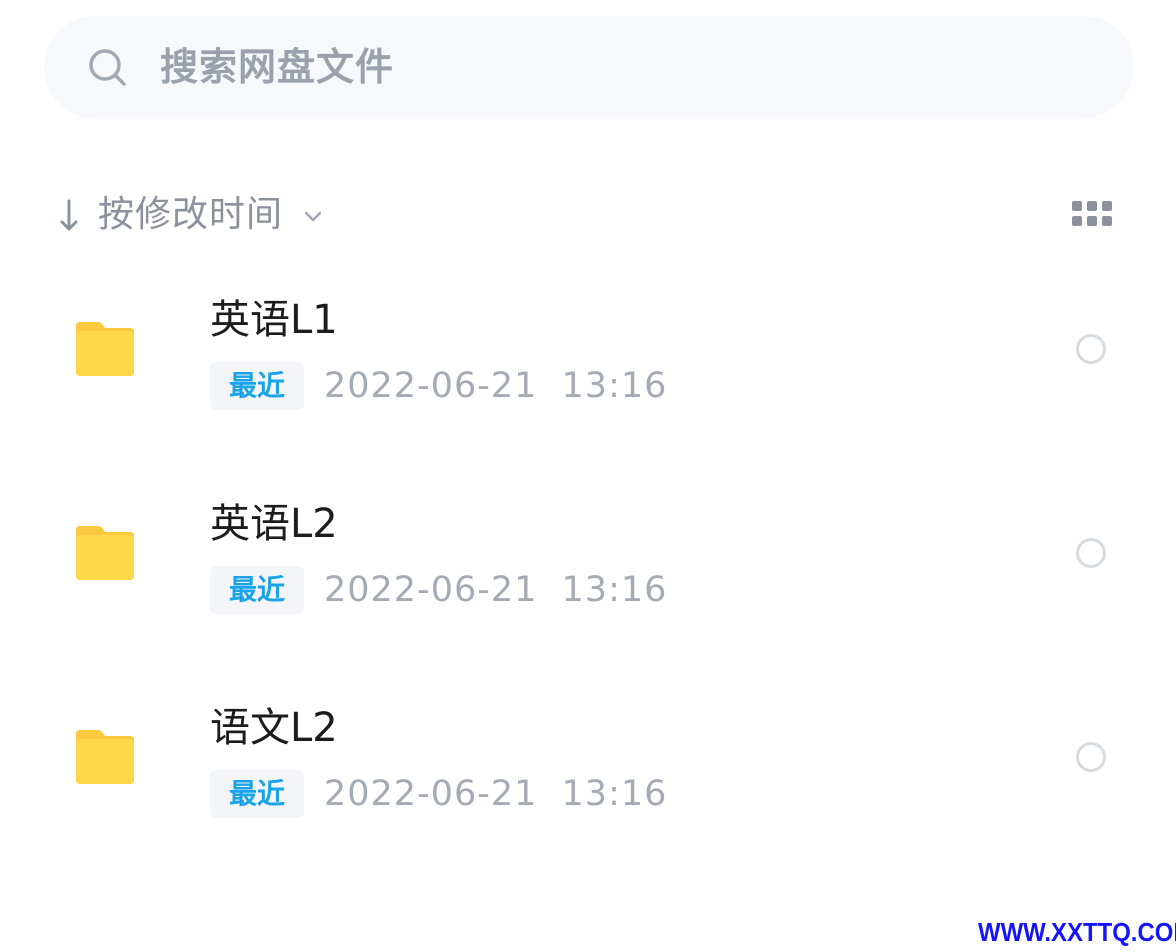 Image resolution: width=1176 pixels, height=952 pixels. I want to click on grid-view-icon, so click(1092, 214).